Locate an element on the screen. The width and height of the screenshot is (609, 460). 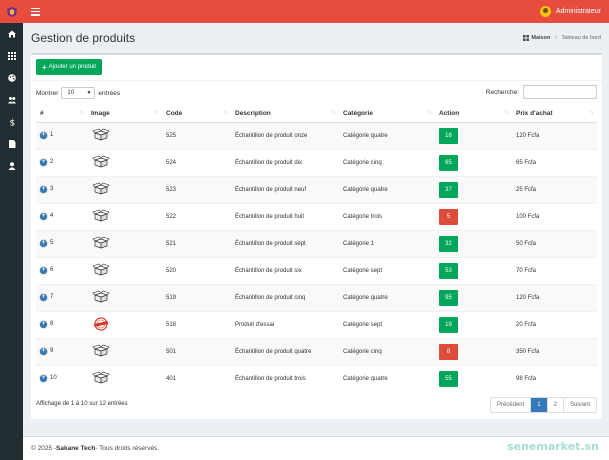
sidebar-item-users is located at coordinates (11, 99).